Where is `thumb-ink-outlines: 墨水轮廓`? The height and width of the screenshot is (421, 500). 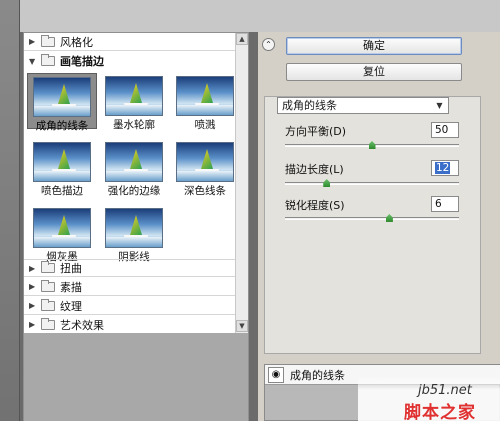
thumb-ink-outlines: 墨水轮廓 is located at coordinates (134, 102).